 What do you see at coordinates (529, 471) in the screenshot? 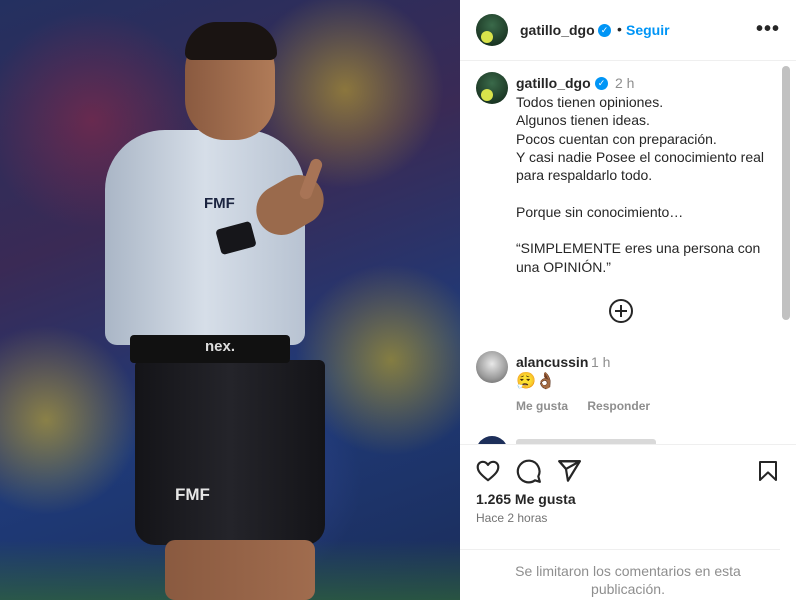
I see `comment-icon` at bounding box center [529, 471].